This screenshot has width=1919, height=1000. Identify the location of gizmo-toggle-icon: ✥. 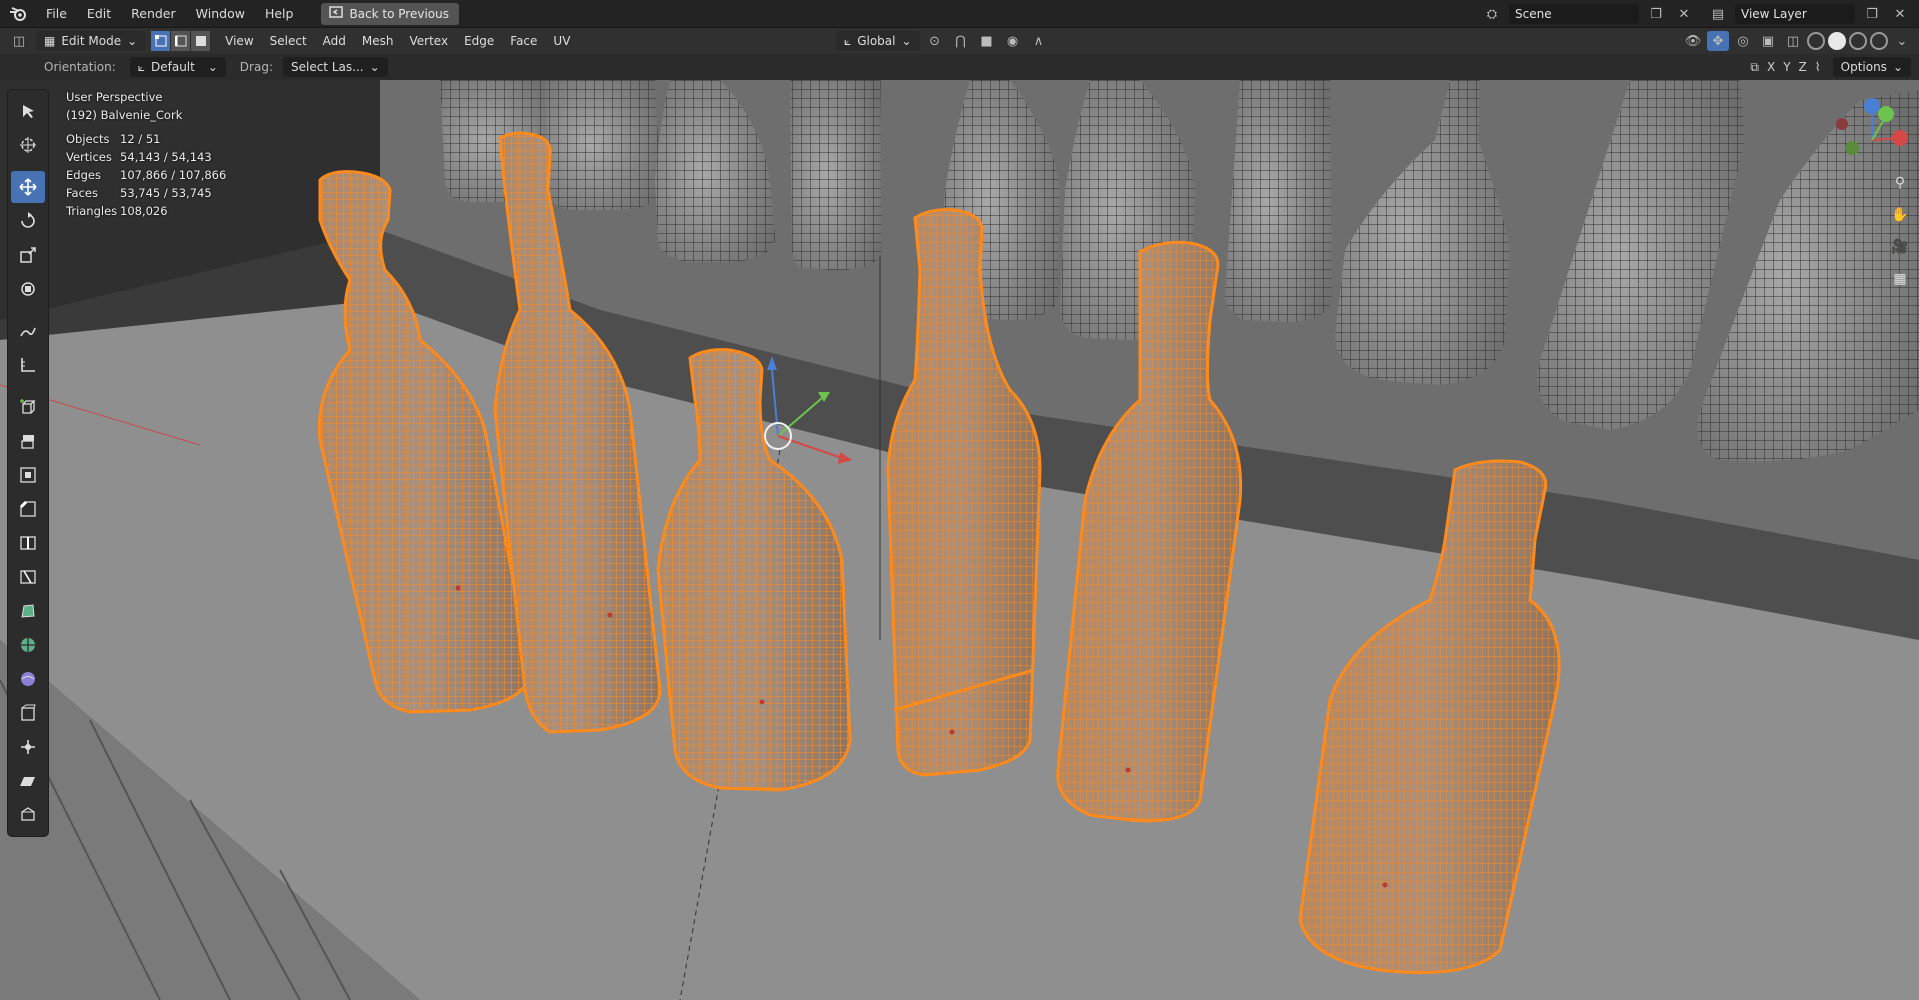
(1718, 41).